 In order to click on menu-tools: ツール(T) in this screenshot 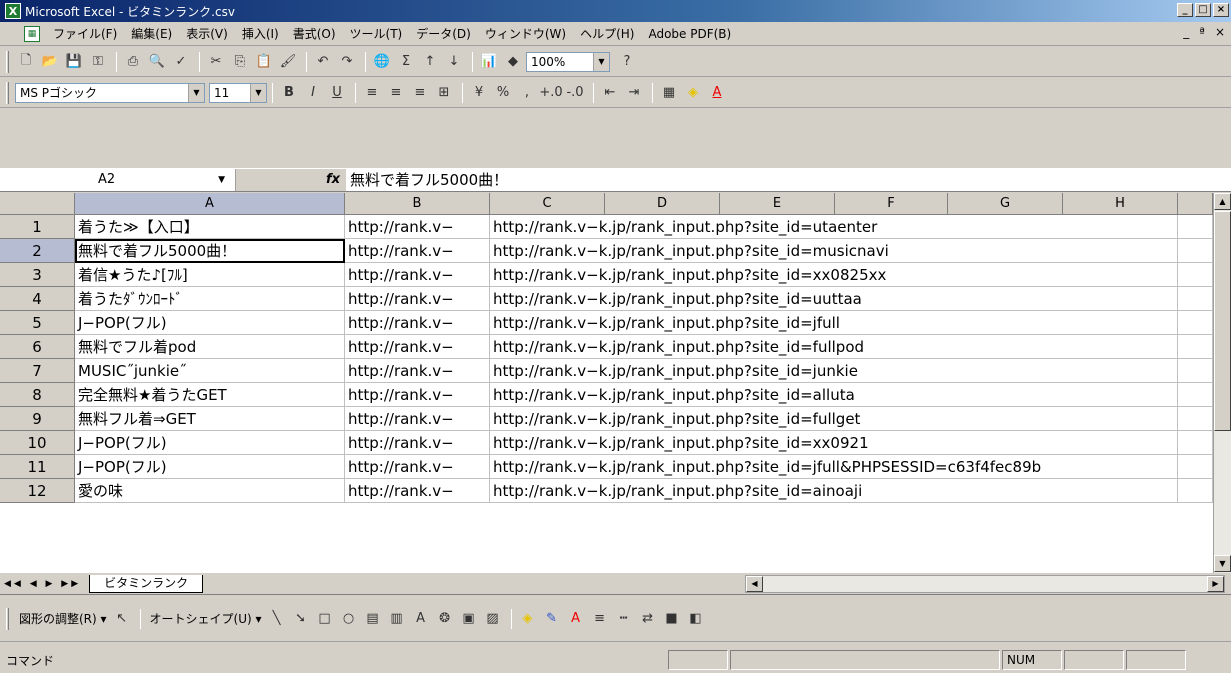, I will do `click(376, 33)`.